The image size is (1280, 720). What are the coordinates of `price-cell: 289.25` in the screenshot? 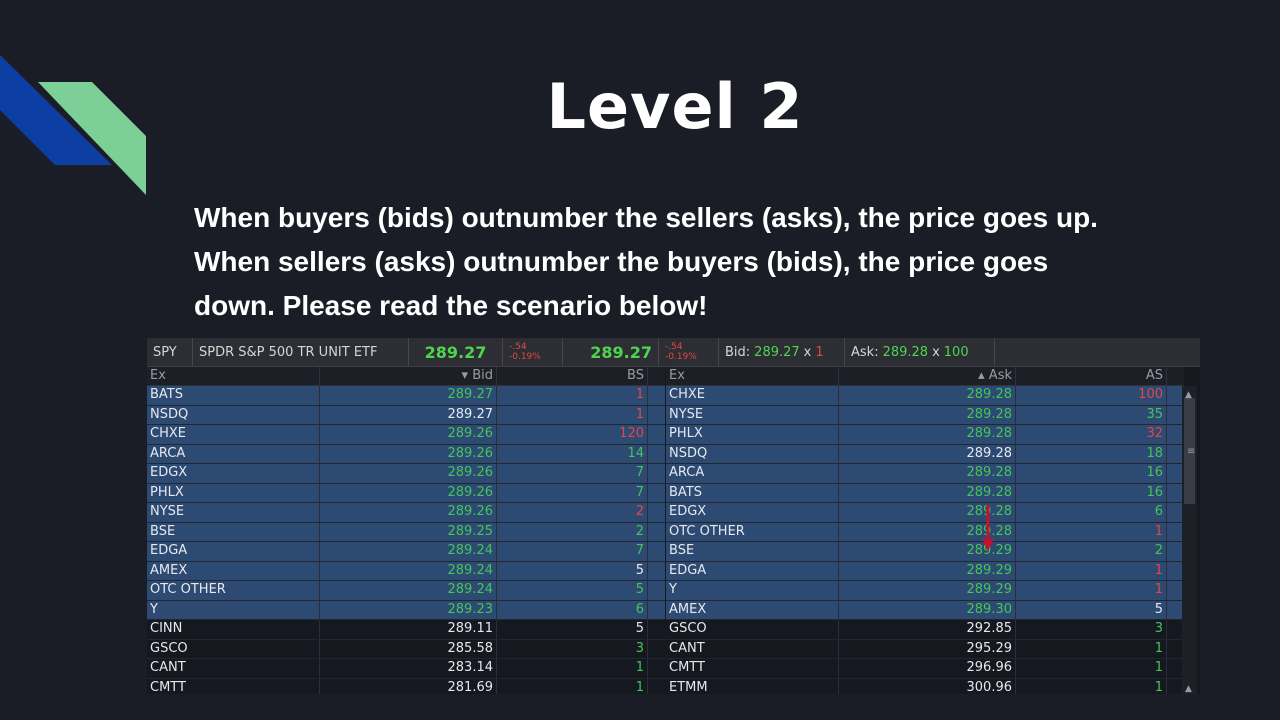 It's located at (408, 531).